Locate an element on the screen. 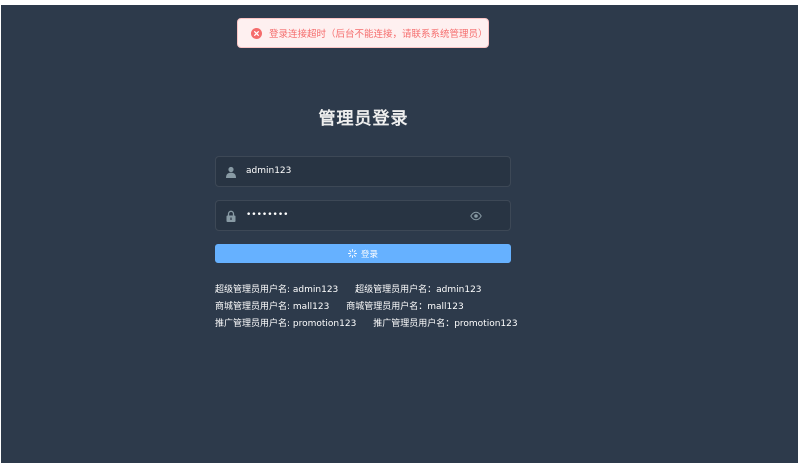 The width and height of the screenshot is (799, 463). password-field is located at coordinates (363, 215).